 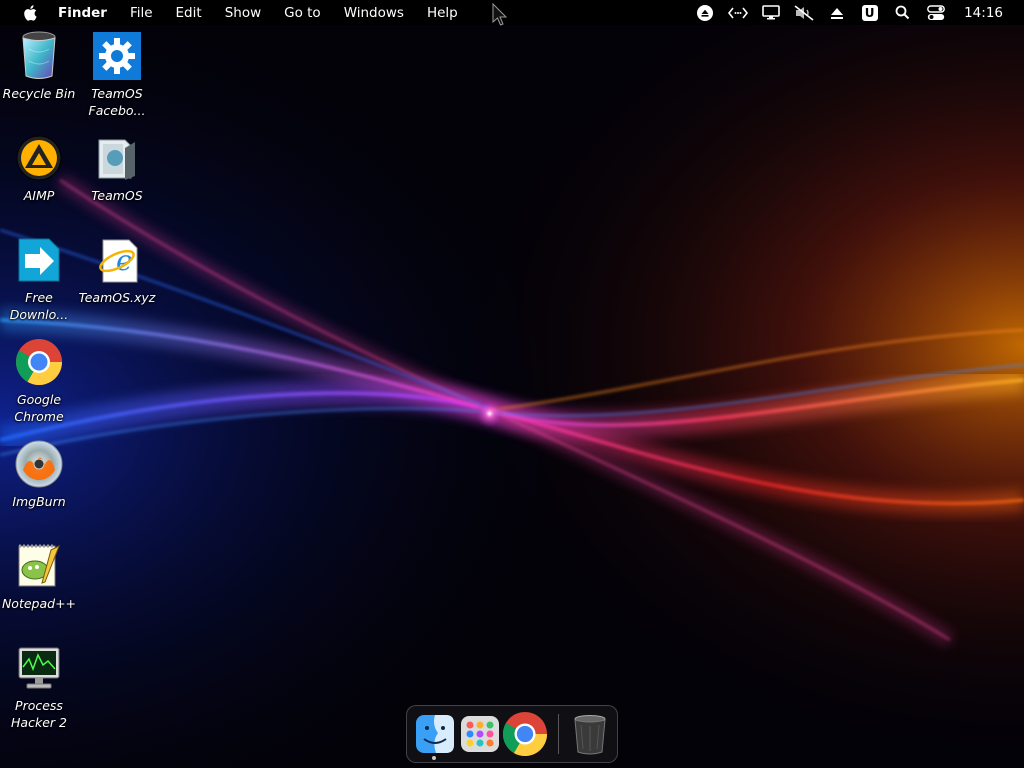 I want to click on trash-icon, so click(x=590, y=735).